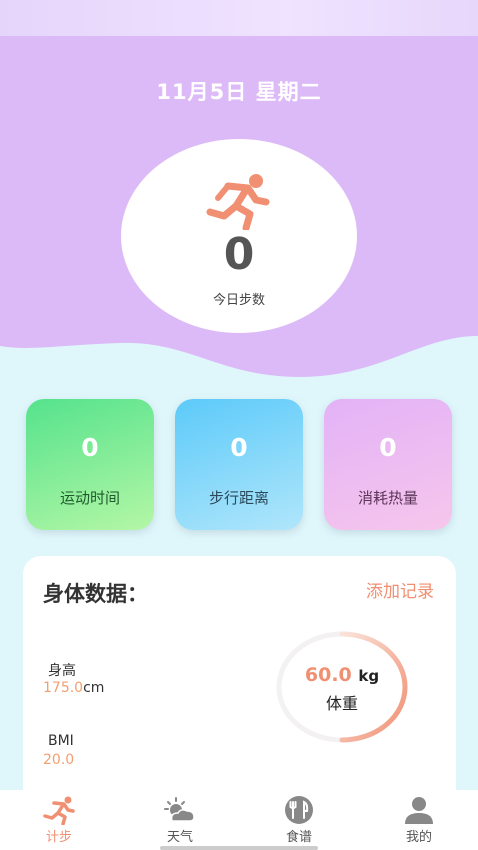  I want to click on tab-weather-label: 天气, so click(179, 837).